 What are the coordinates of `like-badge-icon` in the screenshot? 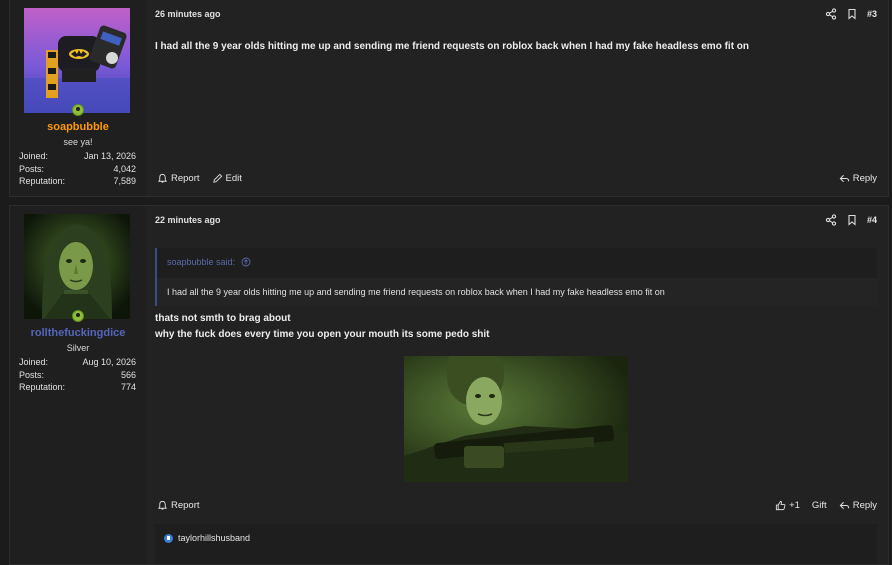 It's located at (168, 538).